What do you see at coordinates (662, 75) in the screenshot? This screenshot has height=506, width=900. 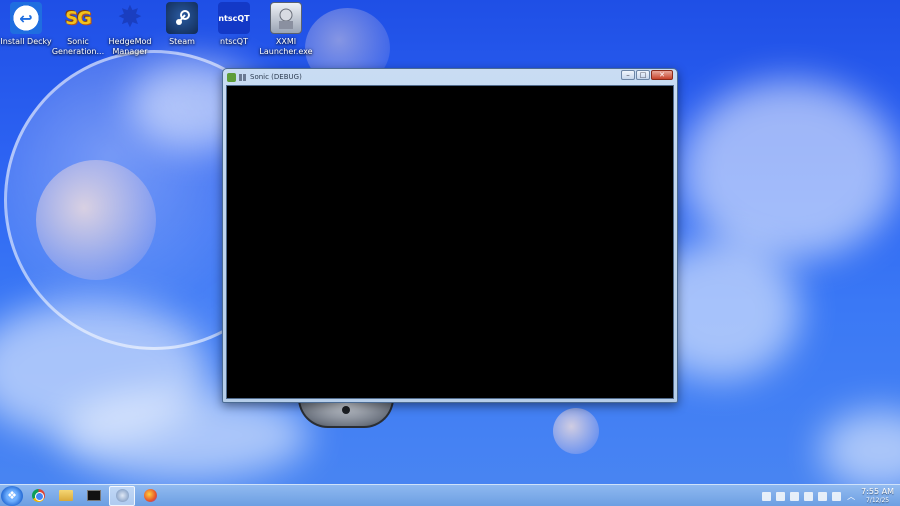 I see `close-button: ✕` at bounding box center [662, 75].